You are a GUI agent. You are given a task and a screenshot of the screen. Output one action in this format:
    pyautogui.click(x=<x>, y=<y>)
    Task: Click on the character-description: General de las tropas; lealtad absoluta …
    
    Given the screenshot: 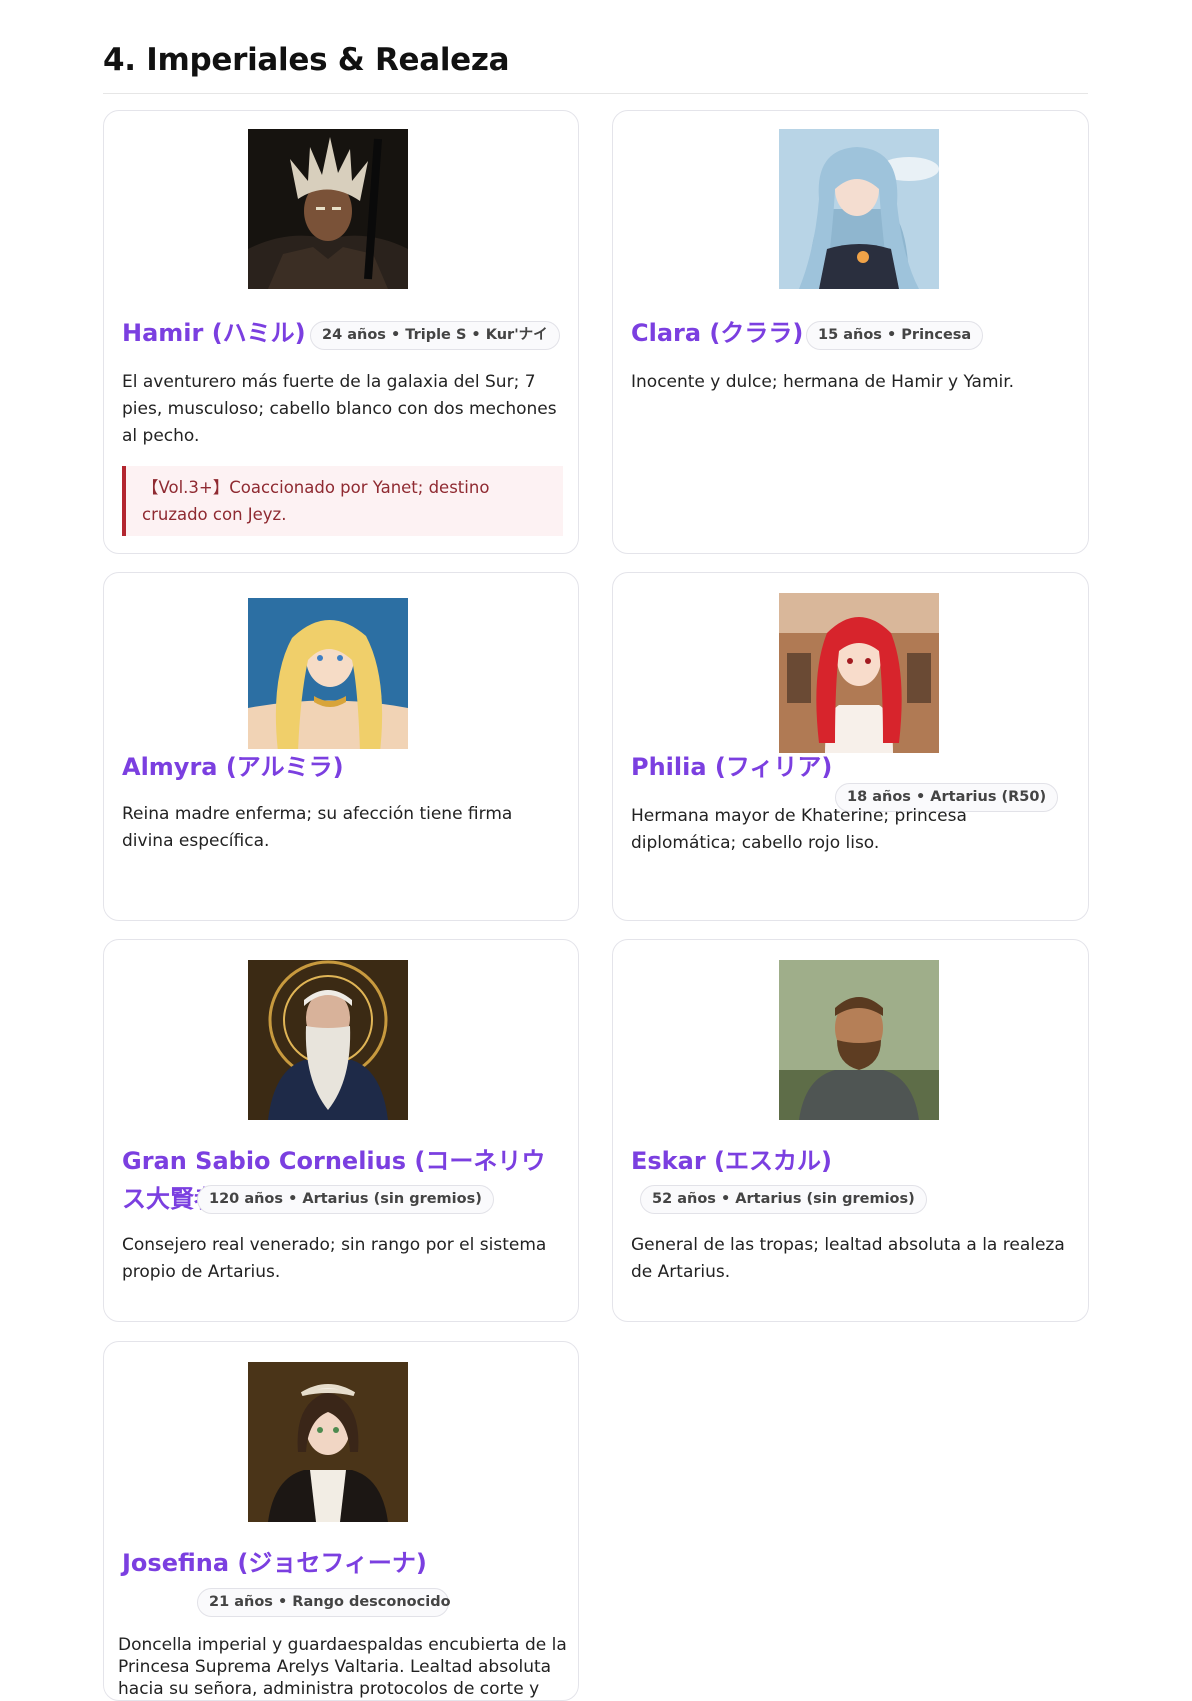 What is the action you would take?
    pyautogui.click(x=848, y=1258)
    